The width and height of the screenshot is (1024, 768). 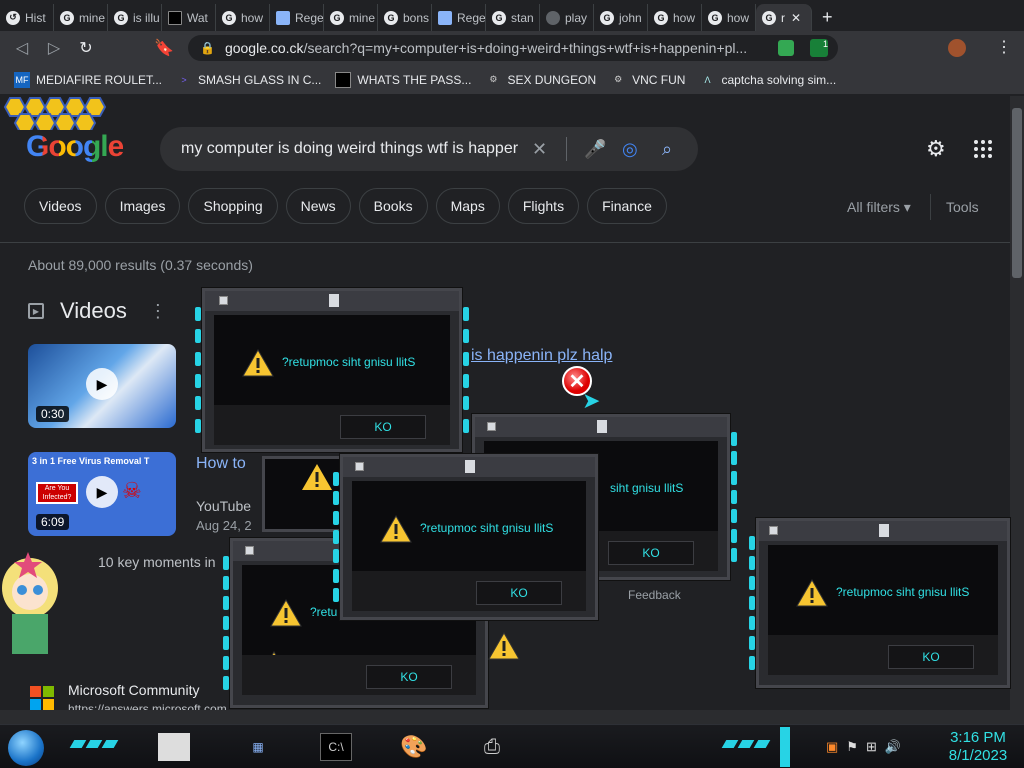 What do you see at coordinates (957, 48) in the screenshot?
I see `avatar` at bounding box center [957, 48].